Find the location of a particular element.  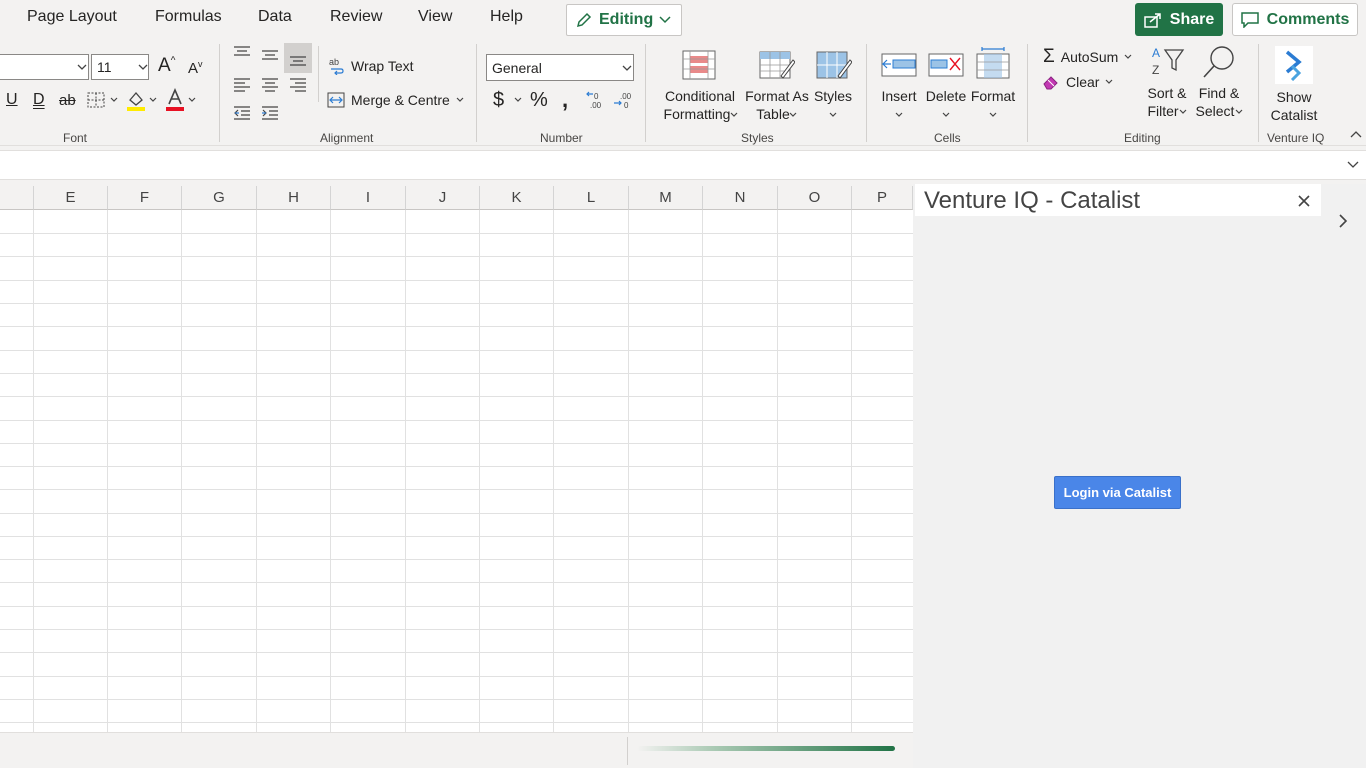

insert-cells-button: Insert is located at coordinates (899, 89).